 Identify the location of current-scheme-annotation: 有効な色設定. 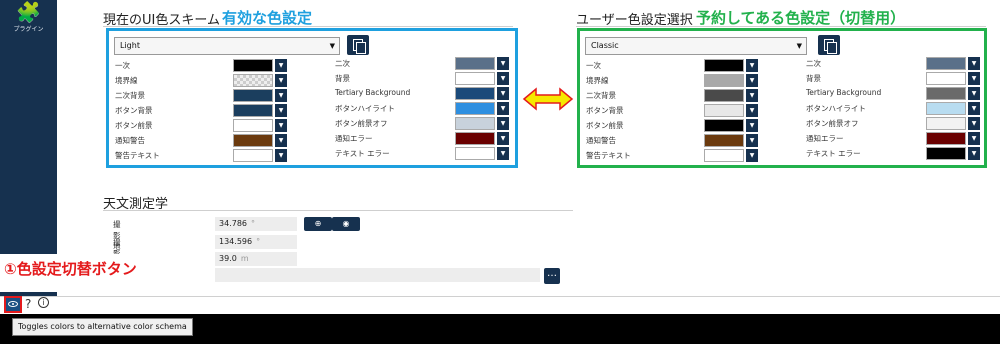
(267, 18).